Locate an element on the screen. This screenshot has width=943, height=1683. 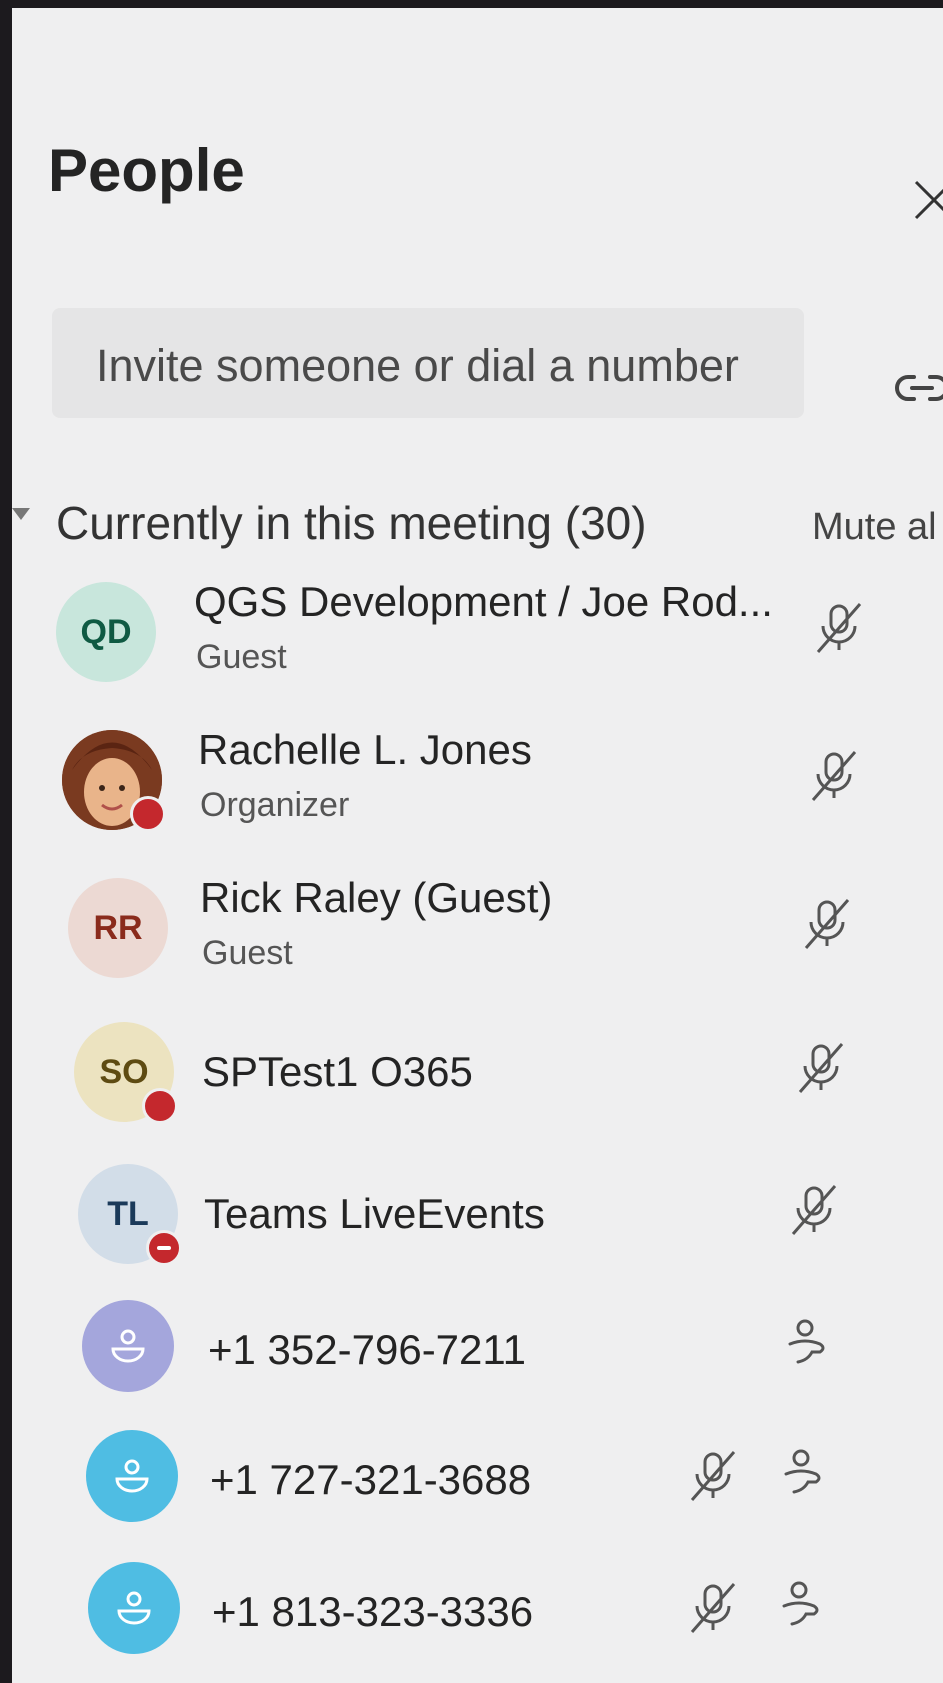
participant-row: TL Teams LiveEvents is located at coordinates (477, 1225).